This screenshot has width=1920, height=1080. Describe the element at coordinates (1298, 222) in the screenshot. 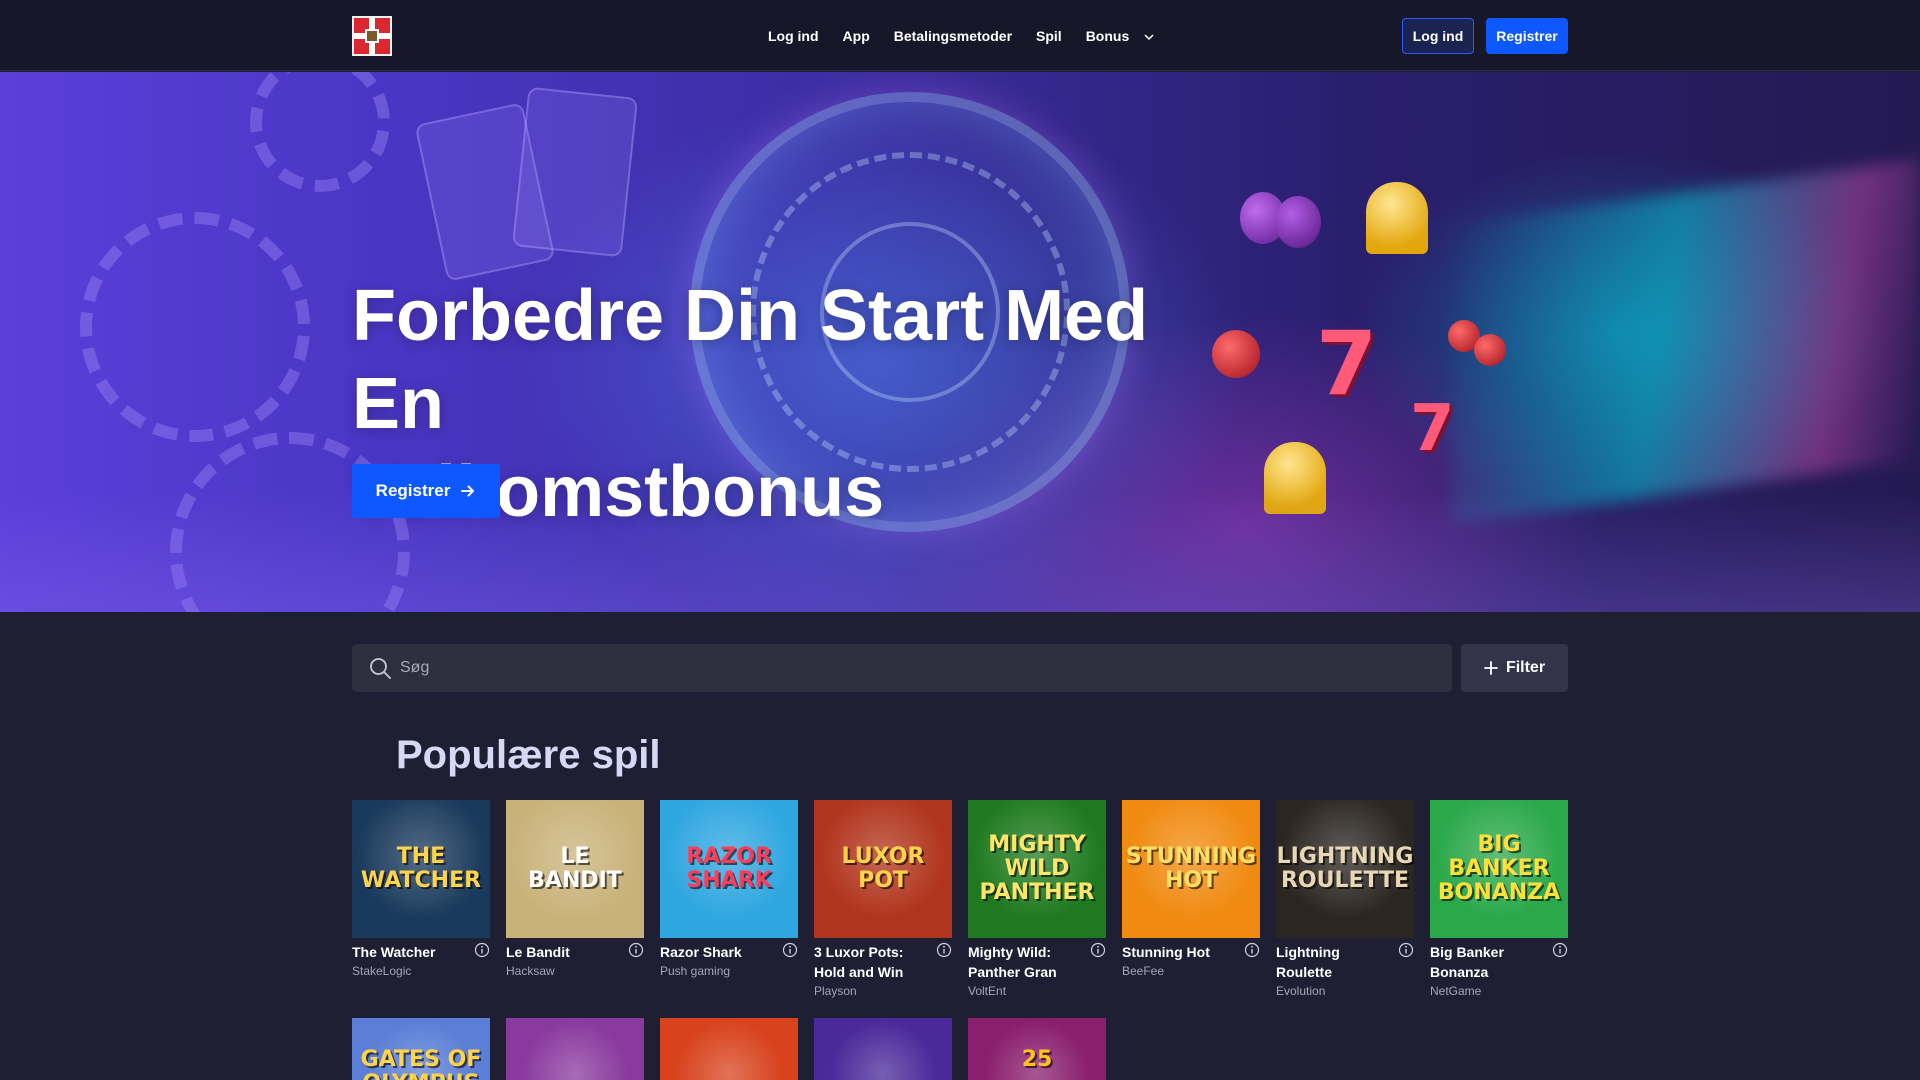

I see `plum-icon` at that location.